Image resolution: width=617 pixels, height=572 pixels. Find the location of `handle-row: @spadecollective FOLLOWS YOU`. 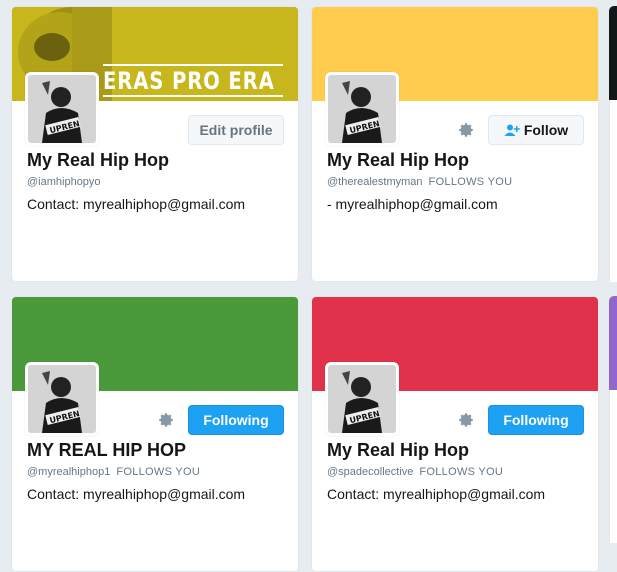

handle-row: @spadecollective FOLLOWS YOU is located at coordinates (415, 472).